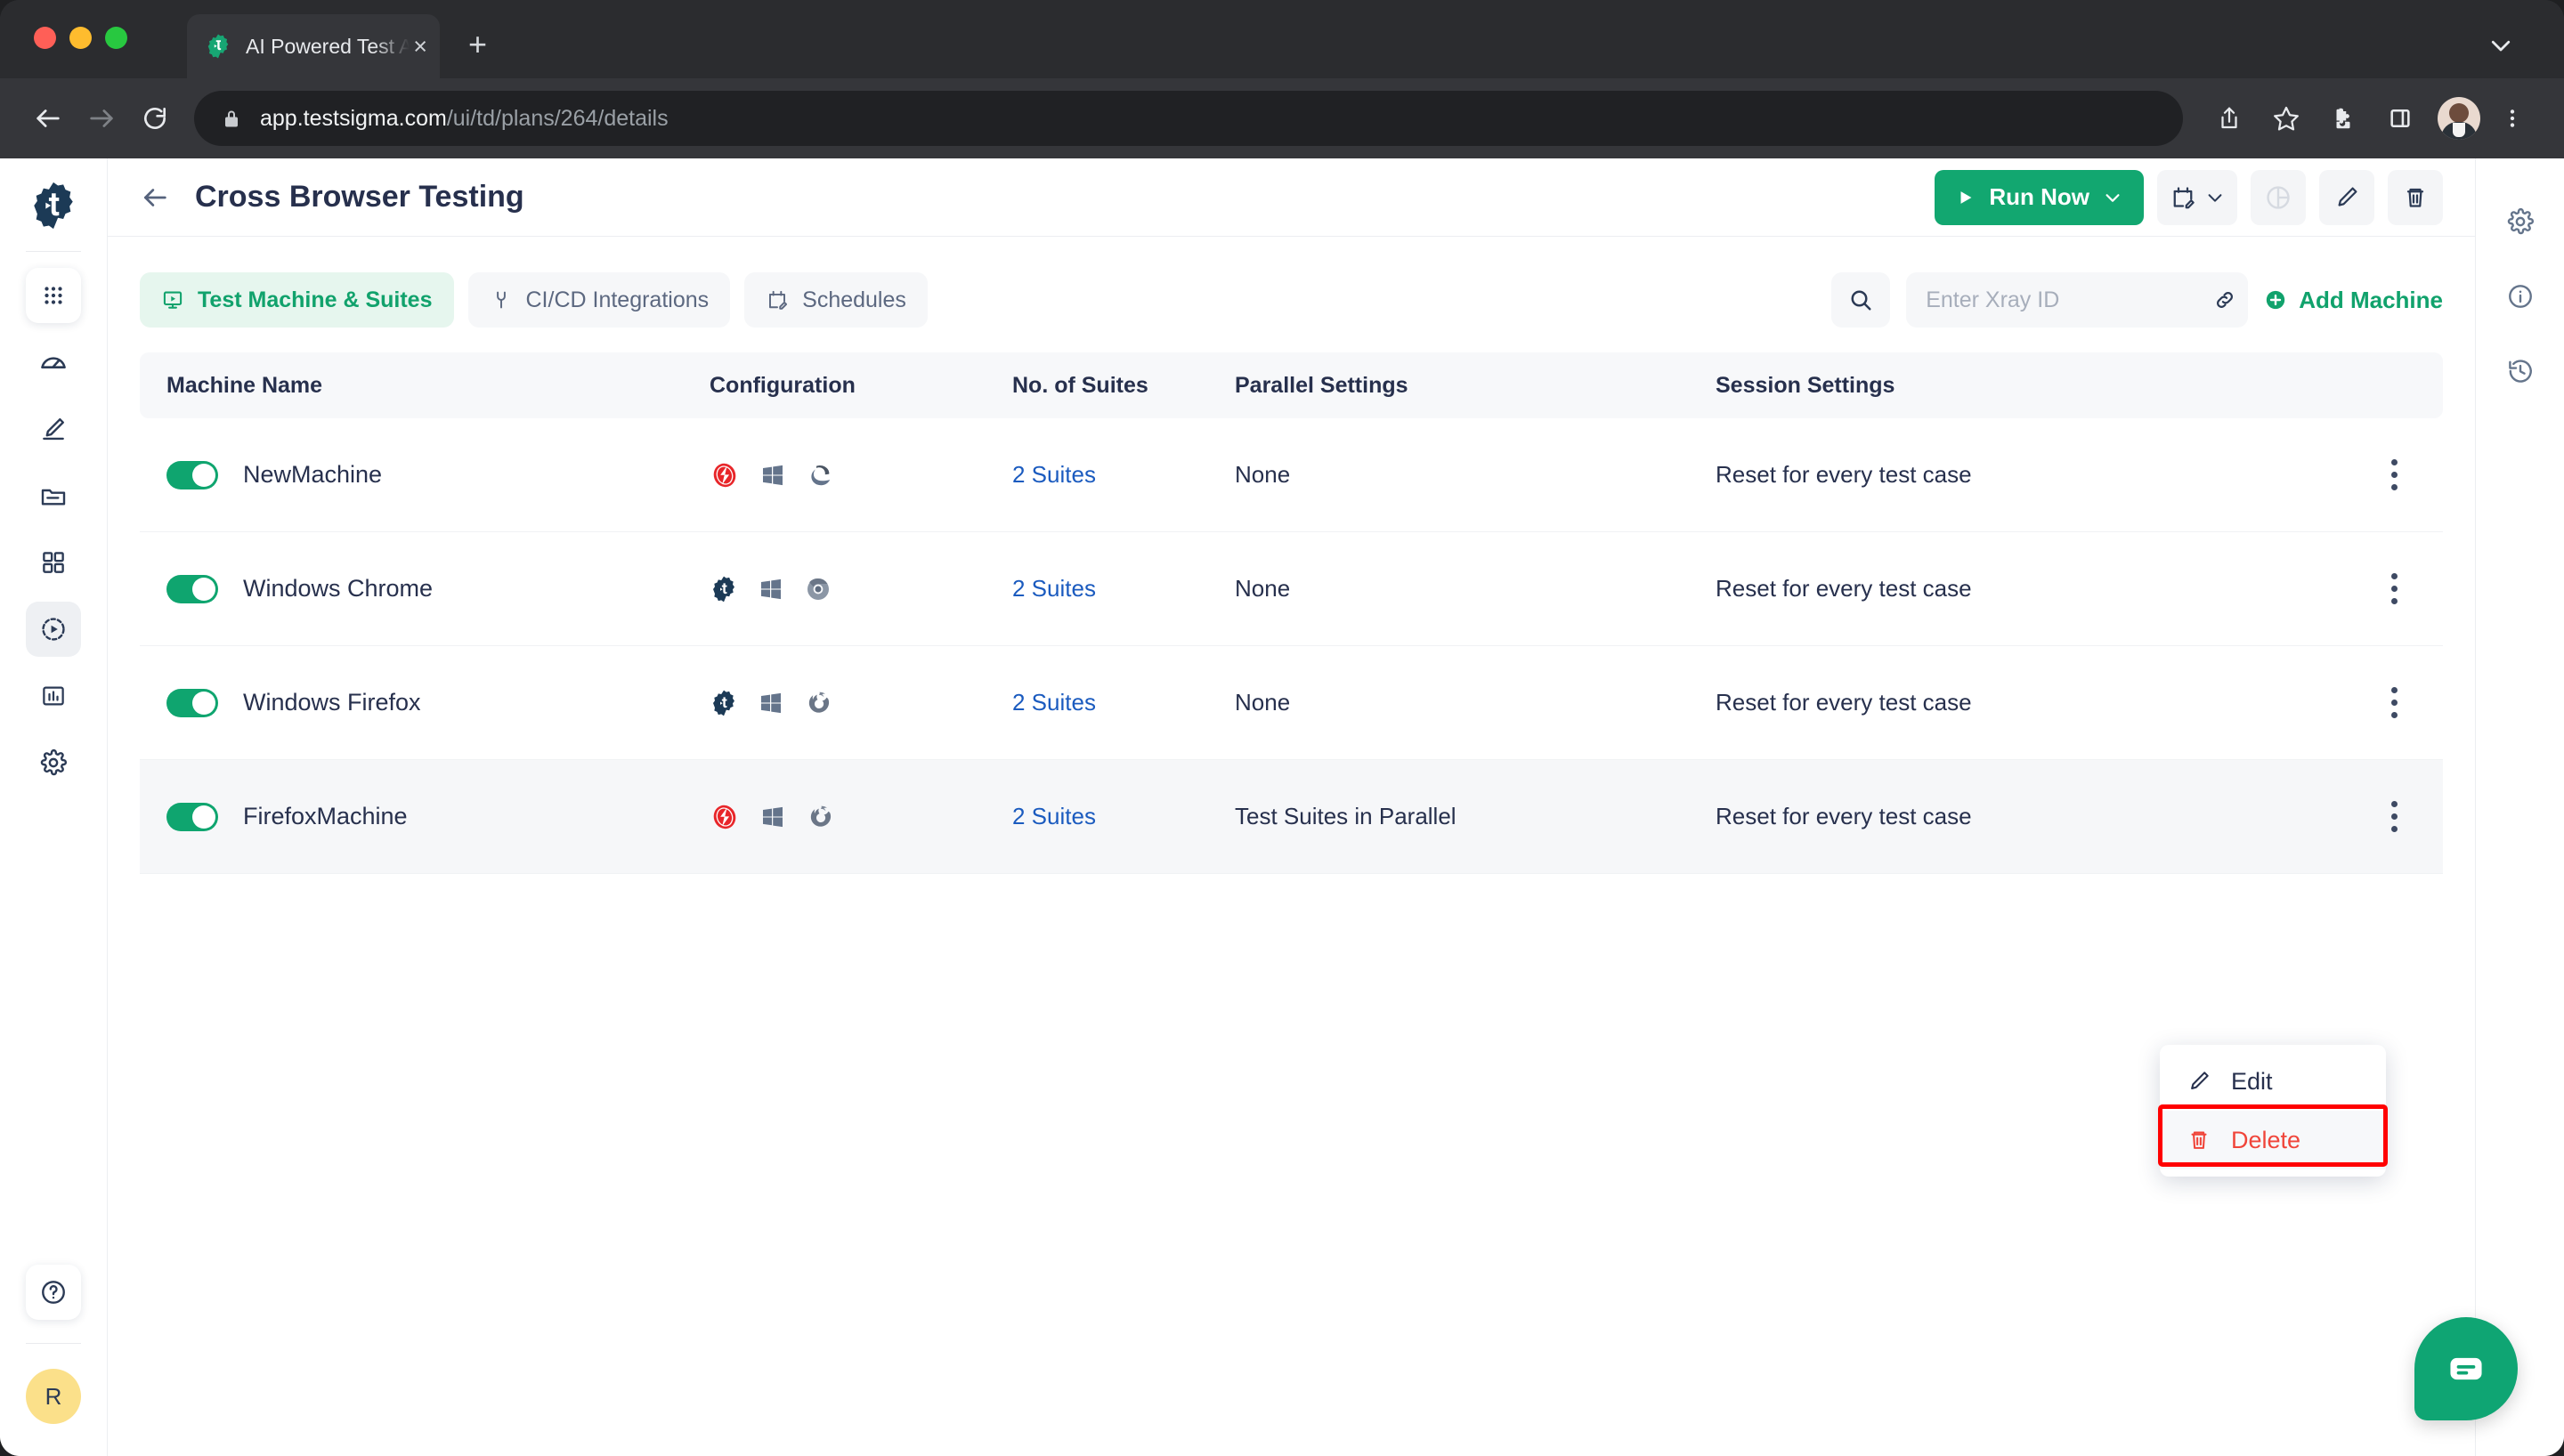 This screenshot has height=1456, width=2564. Describe the element at coordinates (2224, 299) in the screenshot. I see `link-icon` at that location.